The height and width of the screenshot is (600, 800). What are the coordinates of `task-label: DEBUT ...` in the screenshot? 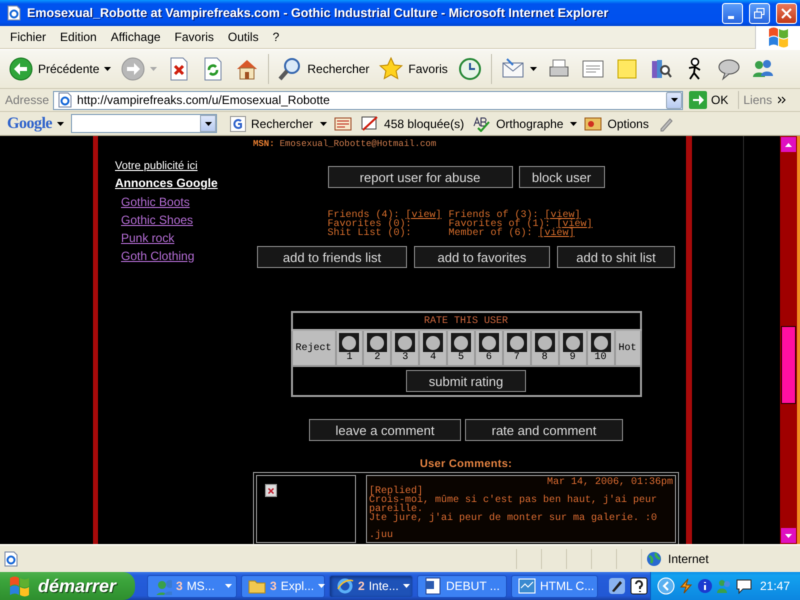 It's located at (473, 586).